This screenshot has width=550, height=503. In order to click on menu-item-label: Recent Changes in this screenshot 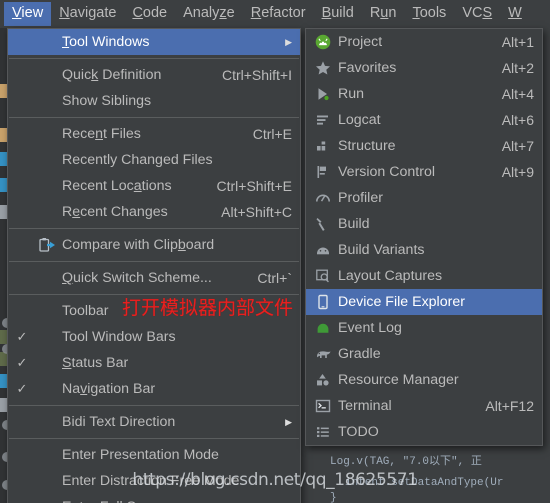, I will do `click(115, 212)`.